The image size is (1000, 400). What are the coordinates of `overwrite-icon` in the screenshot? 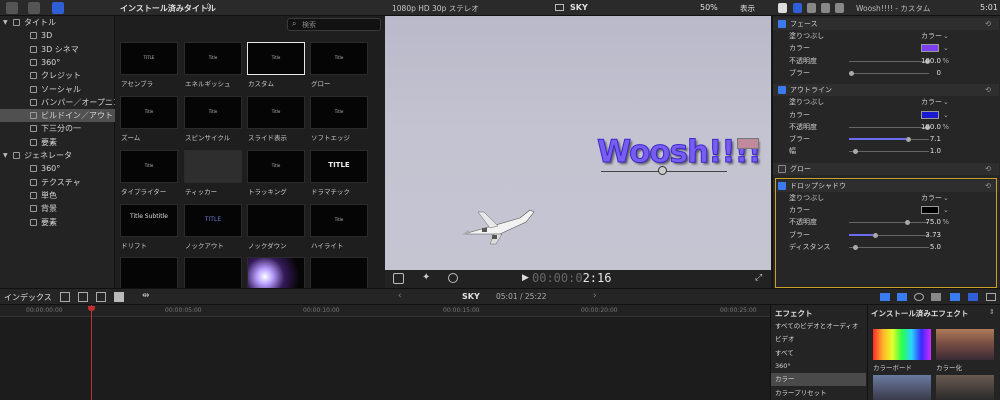 It's located at (119, 297).